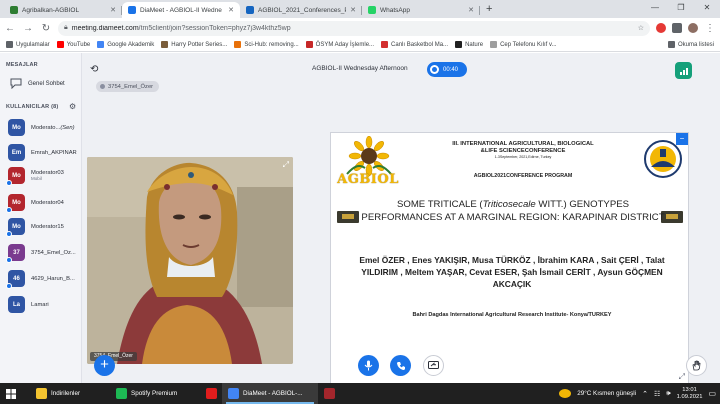  Describe the element at coordinates (104, 365) in the screenshot. I see `add-button: +` at that location.